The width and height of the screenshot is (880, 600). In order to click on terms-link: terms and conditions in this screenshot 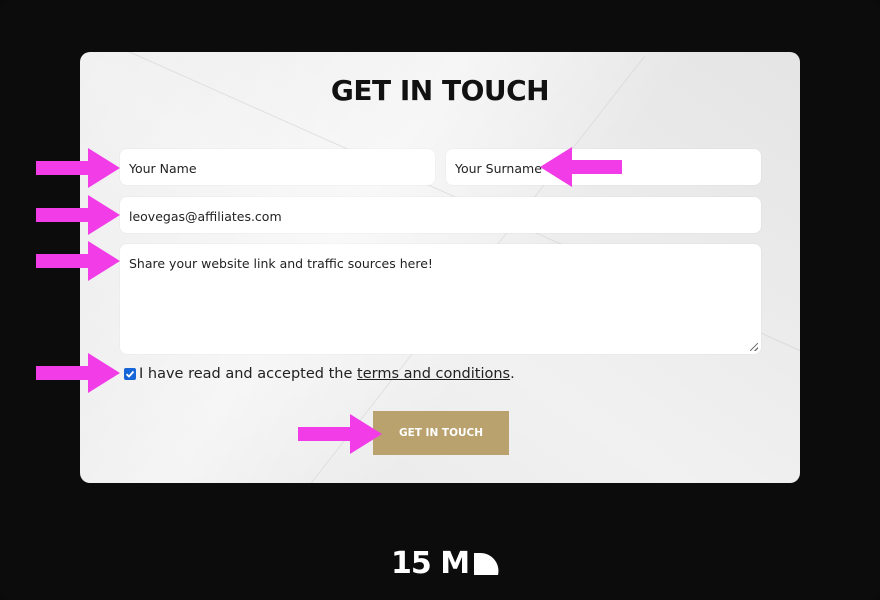, I will do `click(433, 374)`.